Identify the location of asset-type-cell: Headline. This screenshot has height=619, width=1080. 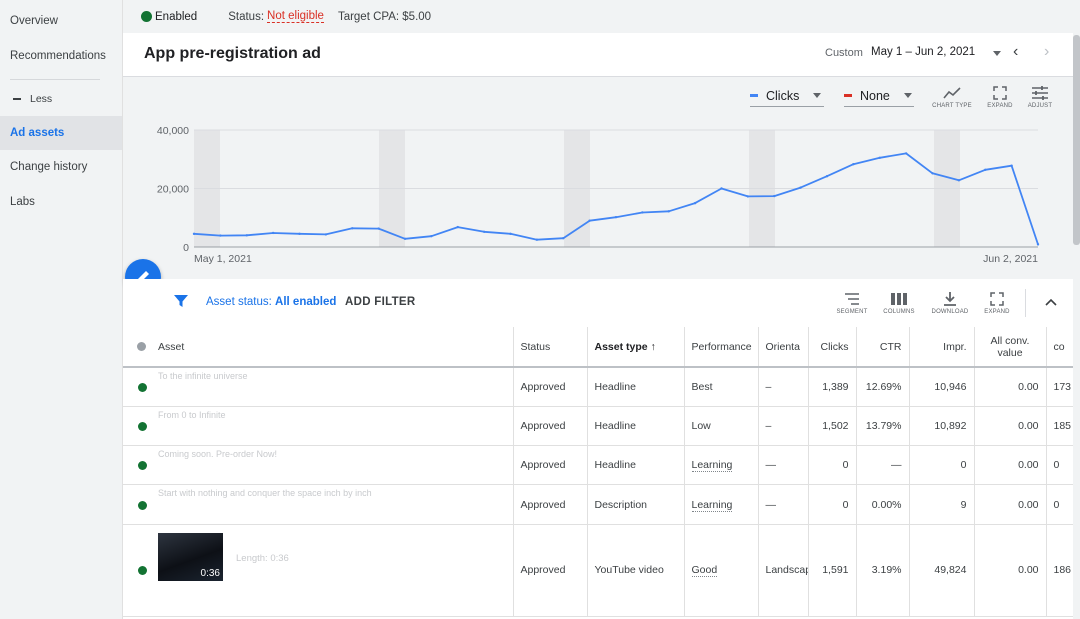
(636, 387).